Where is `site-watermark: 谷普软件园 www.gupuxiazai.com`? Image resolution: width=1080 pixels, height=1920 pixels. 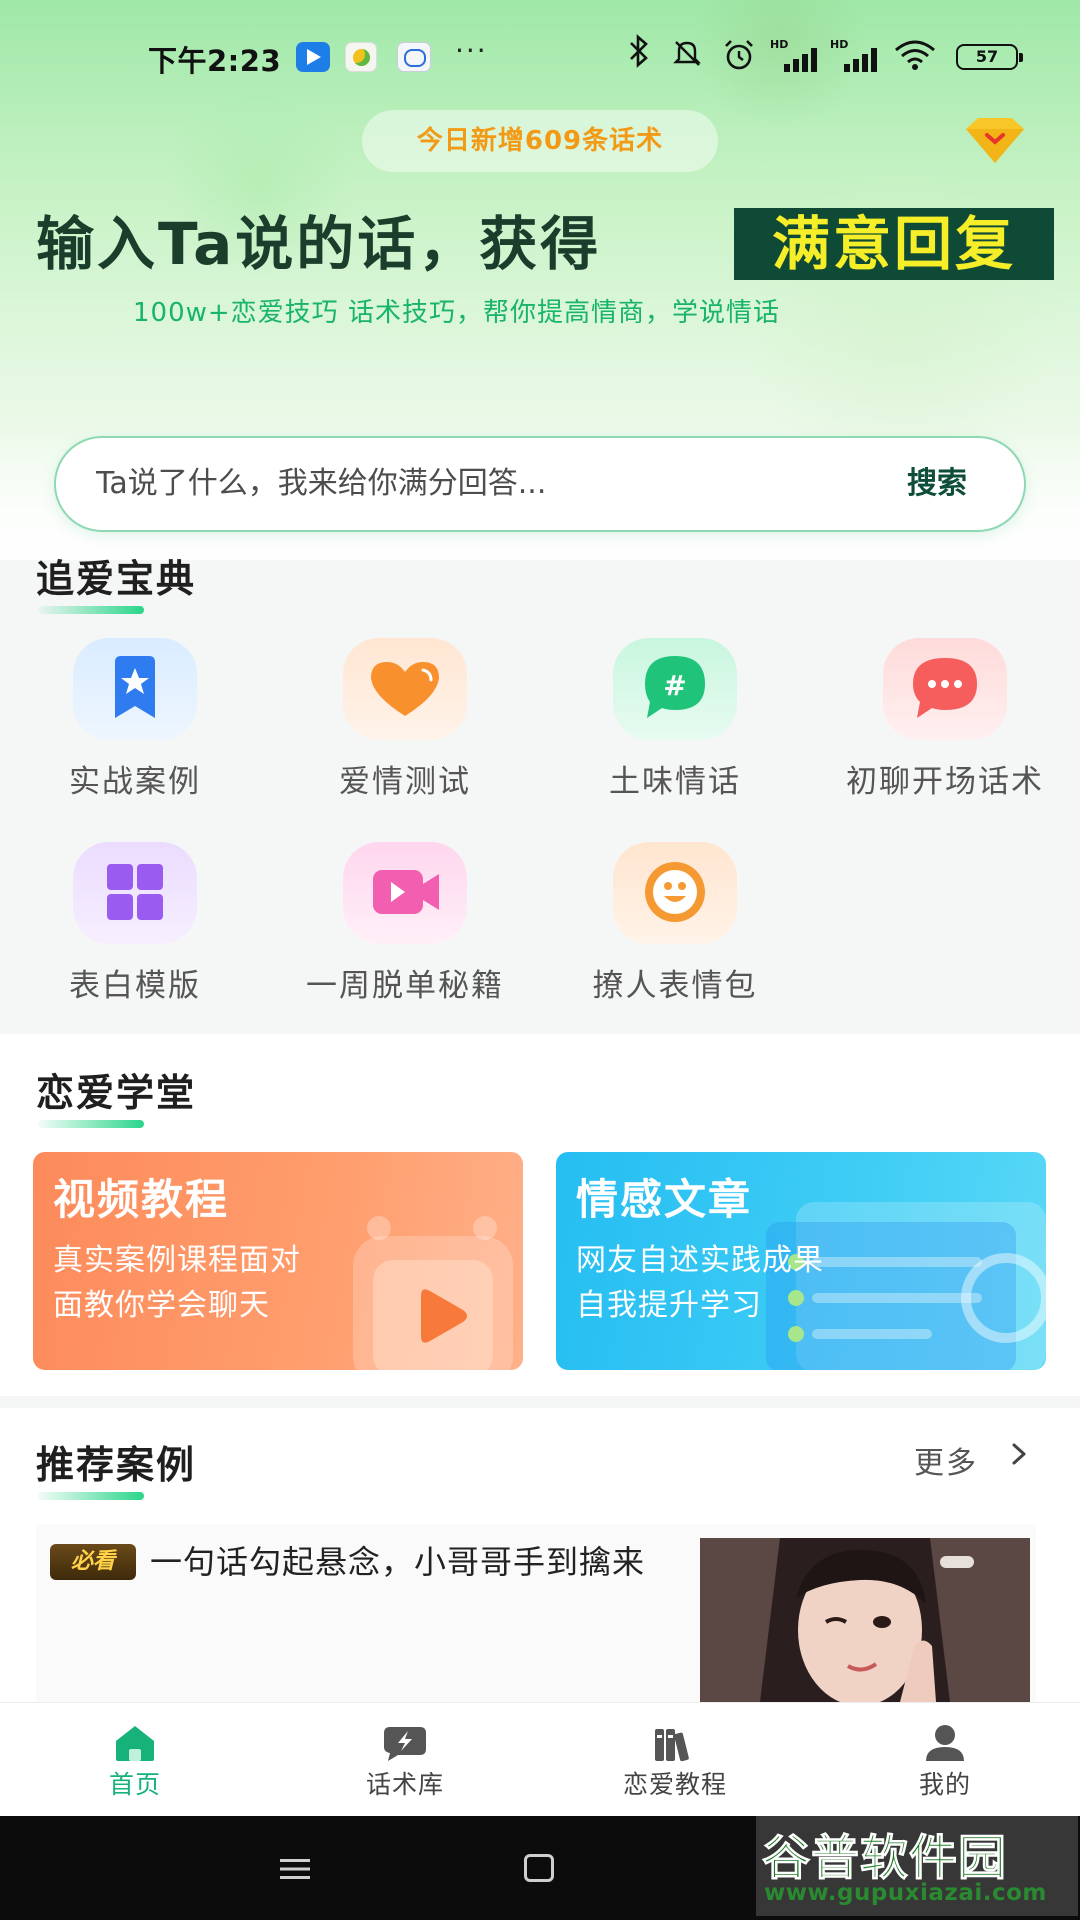 site-watermark: 谷普软件园 www.gupuxiazai.com is located at coordinates (917, 1862).